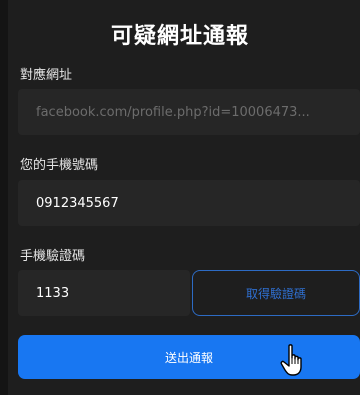  What do you see at coordinates (46, 75) in the screenshot?
I see `url-label: 對應網址` at bounding box center [46, 75].